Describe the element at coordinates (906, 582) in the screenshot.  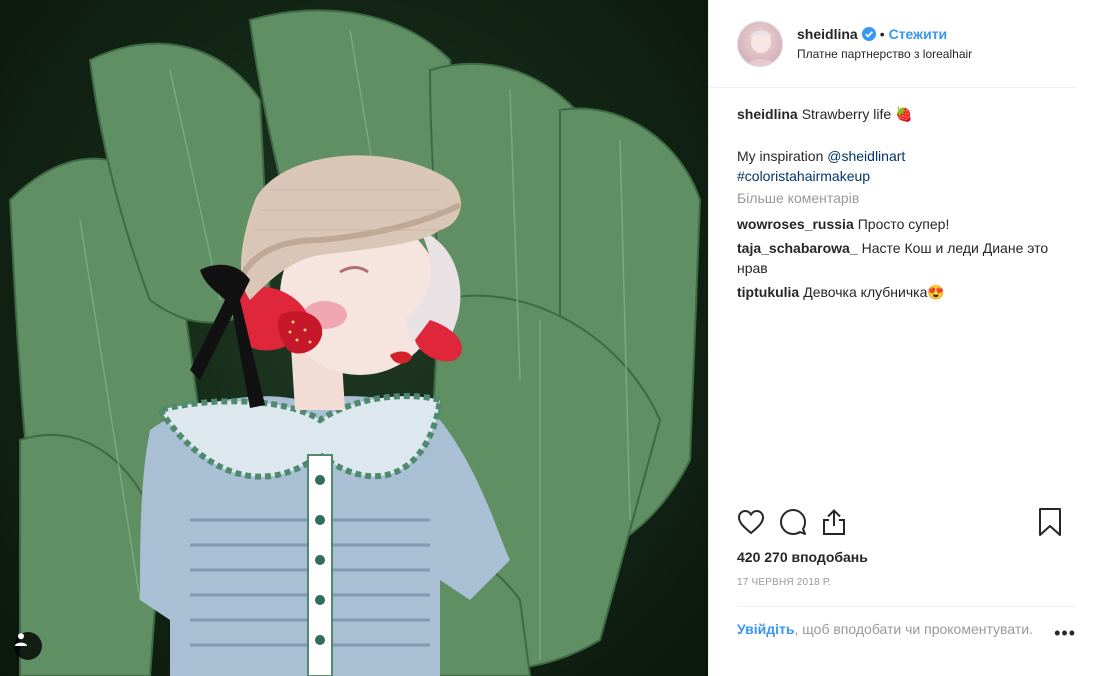
I see `post-date: 17 червня 2018 р.` at that location.